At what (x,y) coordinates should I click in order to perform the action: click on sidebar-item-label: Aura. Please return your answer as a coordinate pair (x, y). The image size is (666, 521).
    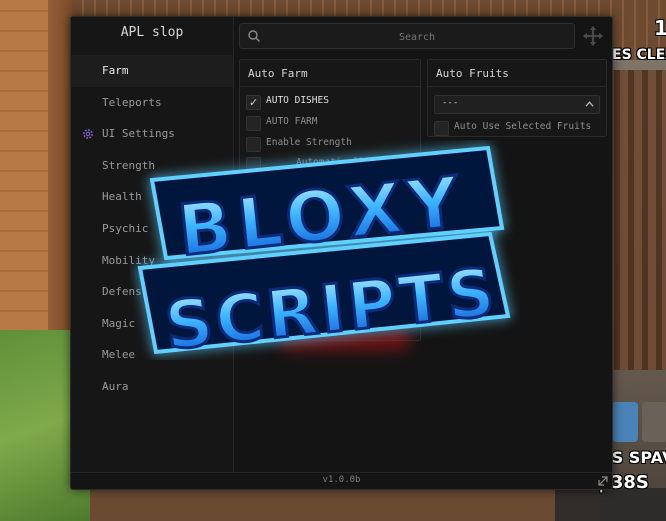
    Looking at the image, I should click on (115, 386).